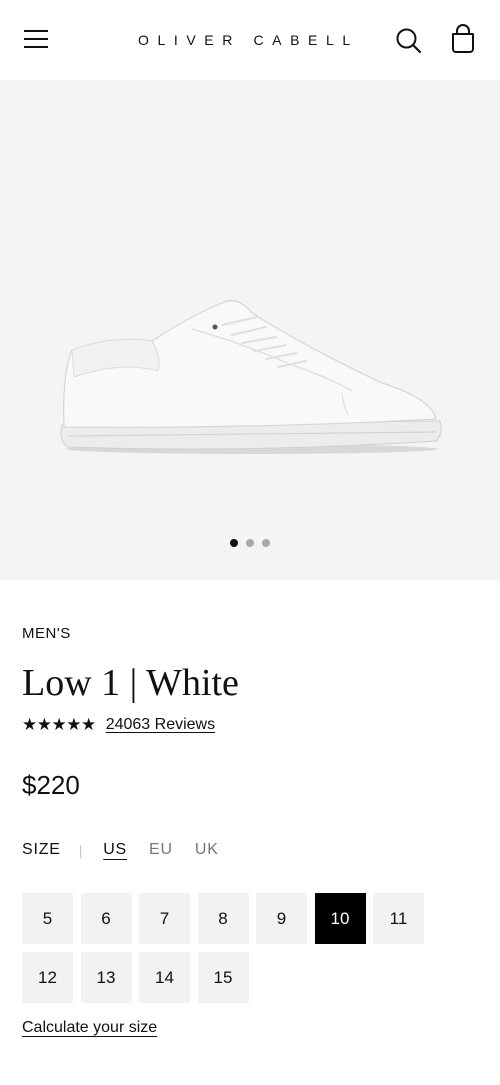 This screenshot has width=500, height=1085. I want to click on size-option: 11, so click(398, 918).